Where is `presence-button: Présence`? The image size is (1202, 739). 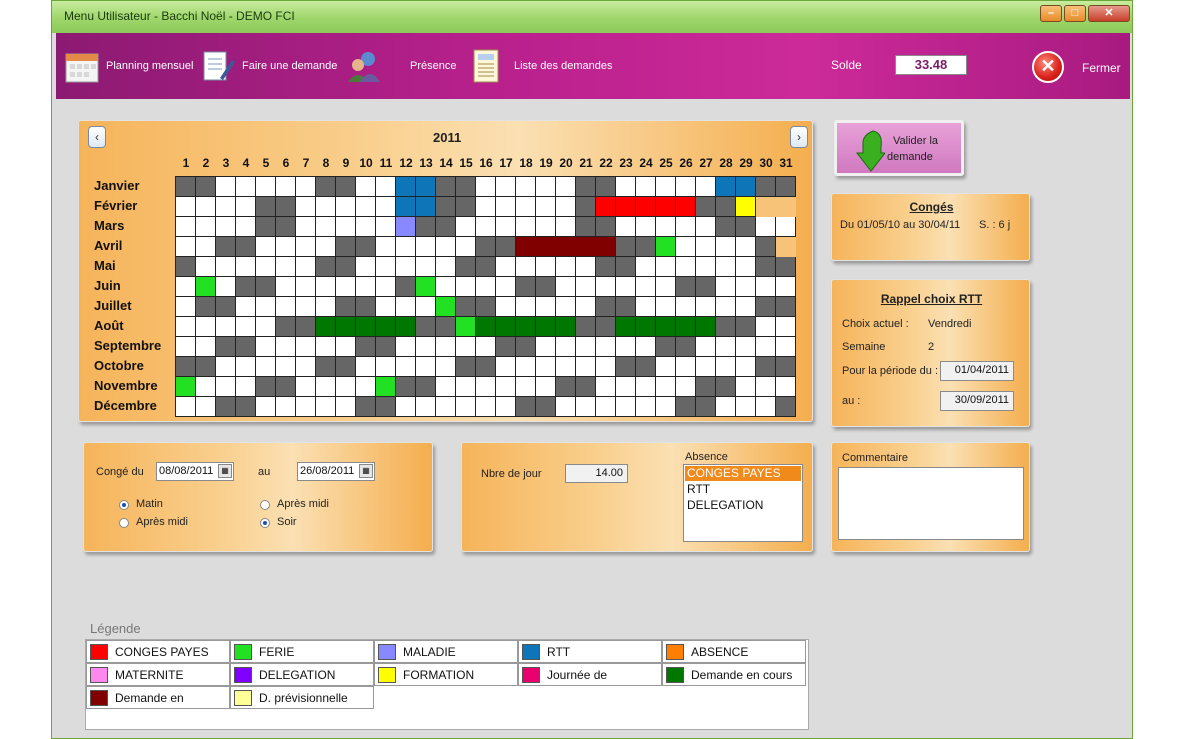
presence-button: Présence is located at coordinates (401, 66).